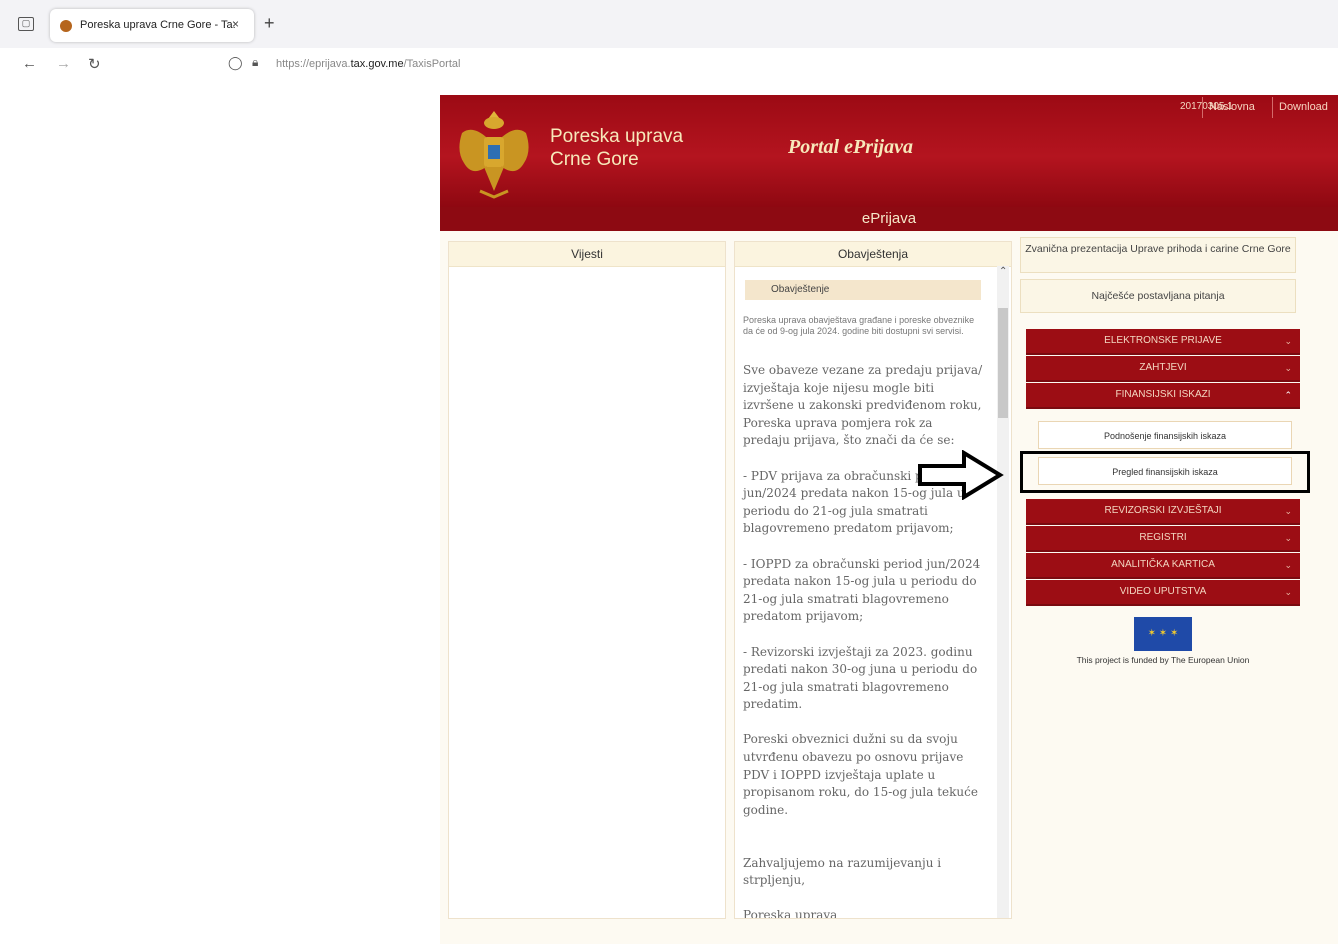  Describe the element at coordinates (1303, 107) in the screenshot. I see `download-link: Download` at that location.